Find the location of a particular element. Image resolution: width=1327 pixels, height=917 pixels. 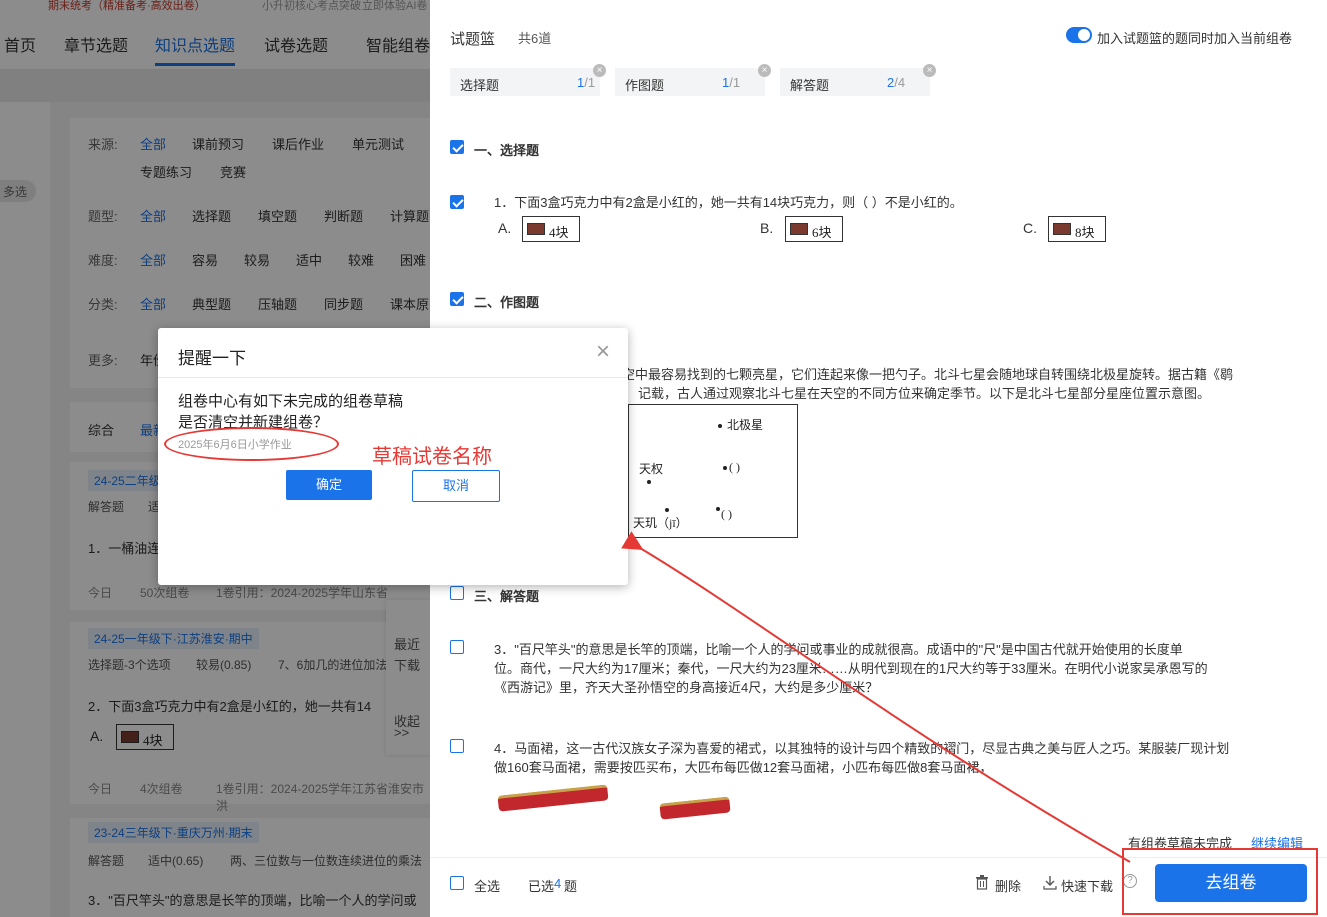

annotation-arrow is located at coordinates (876, 697).